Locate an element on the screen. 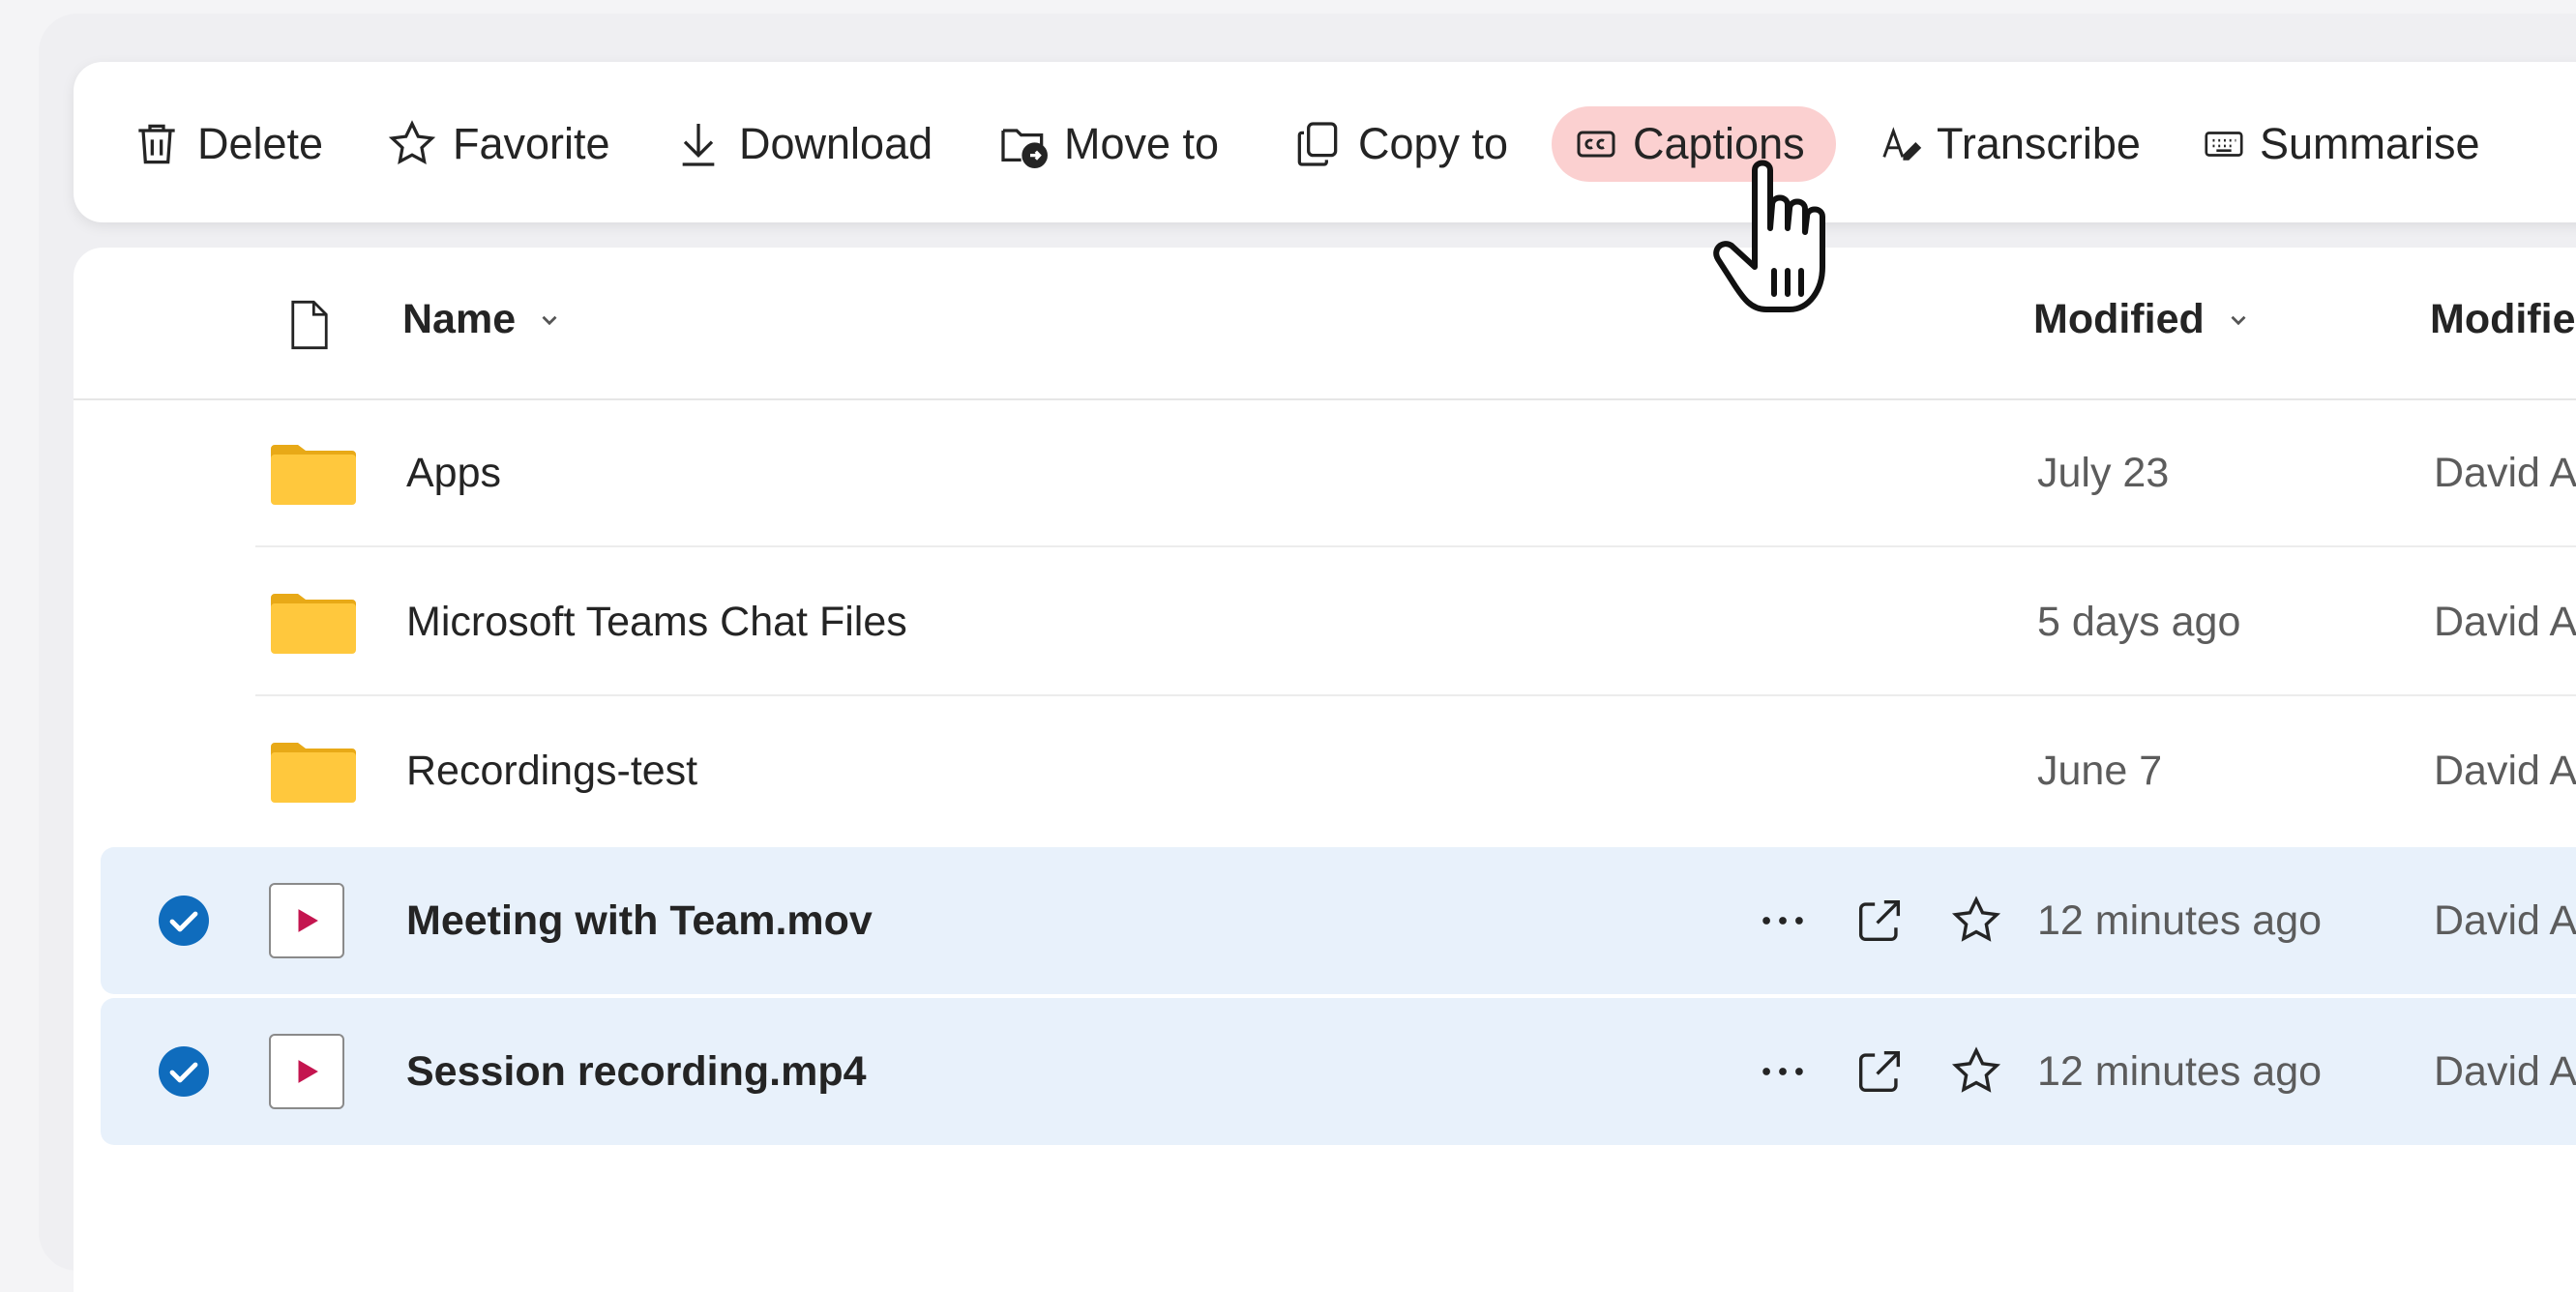  modified-date: July 23 is located at coordinates (2103, 472).